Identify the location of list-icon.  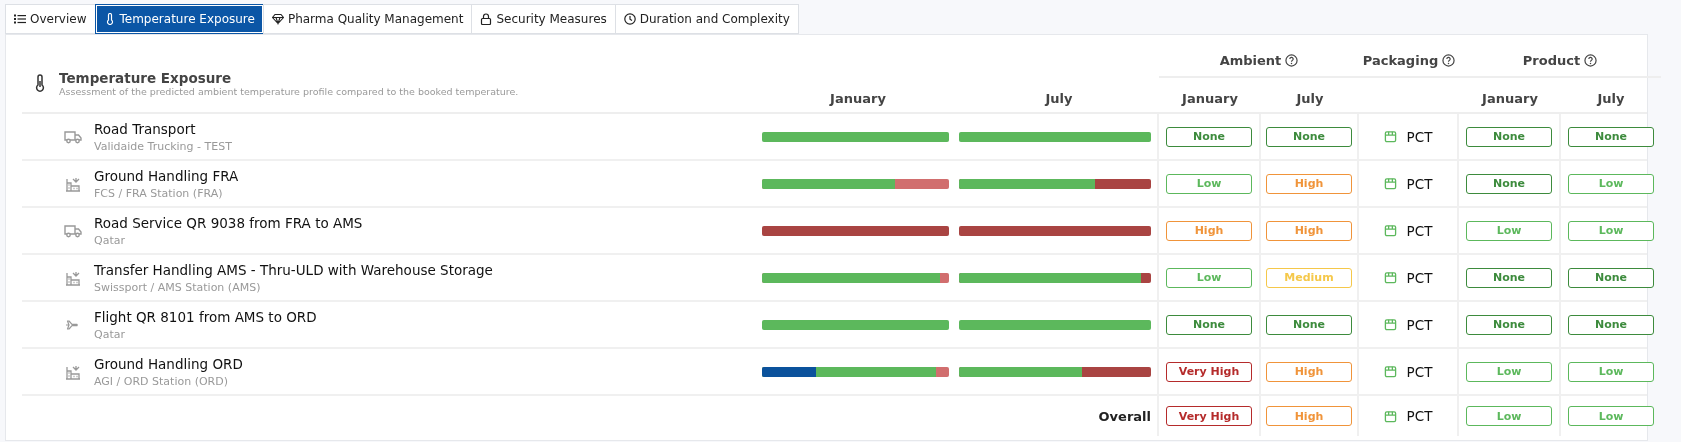
(20, 19).